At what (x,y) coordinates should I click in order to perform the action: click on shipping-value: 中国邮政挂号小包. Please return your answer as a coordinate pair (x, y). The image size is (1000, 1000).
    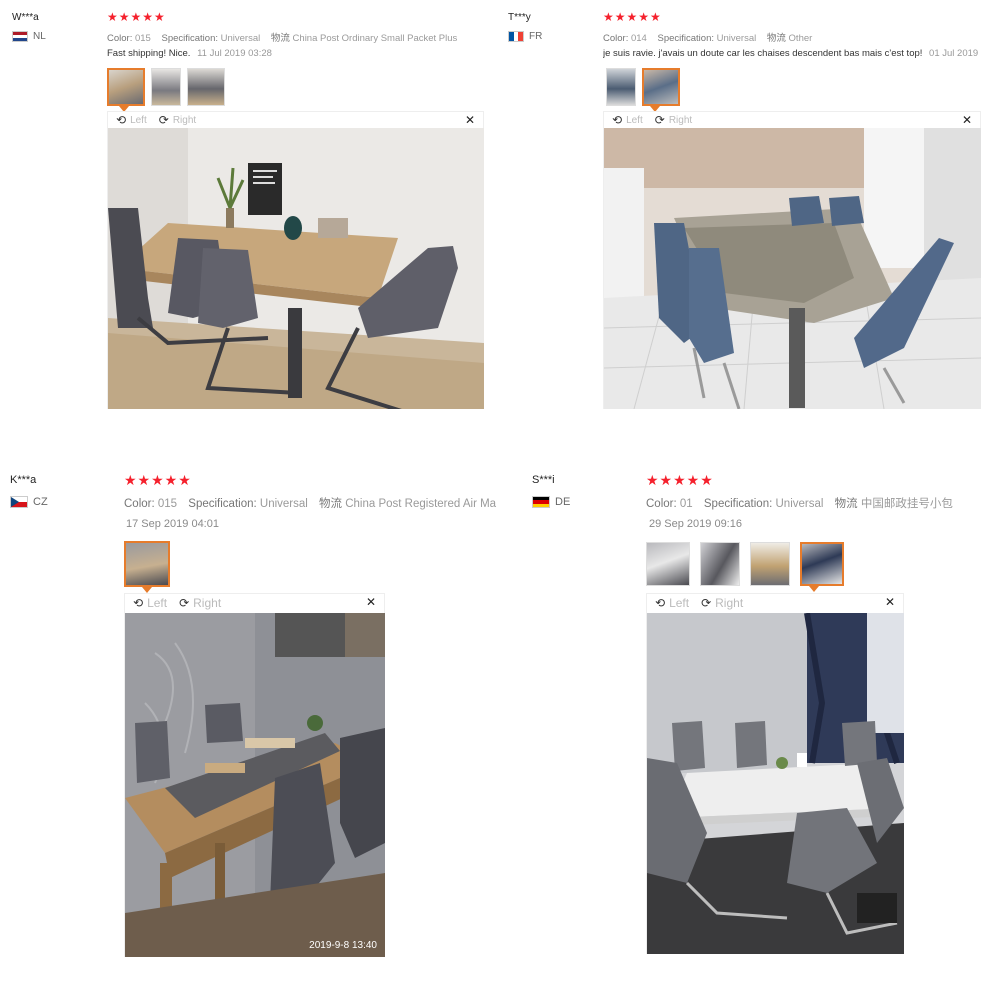
    Looking at the image, I should click on (906, 504).